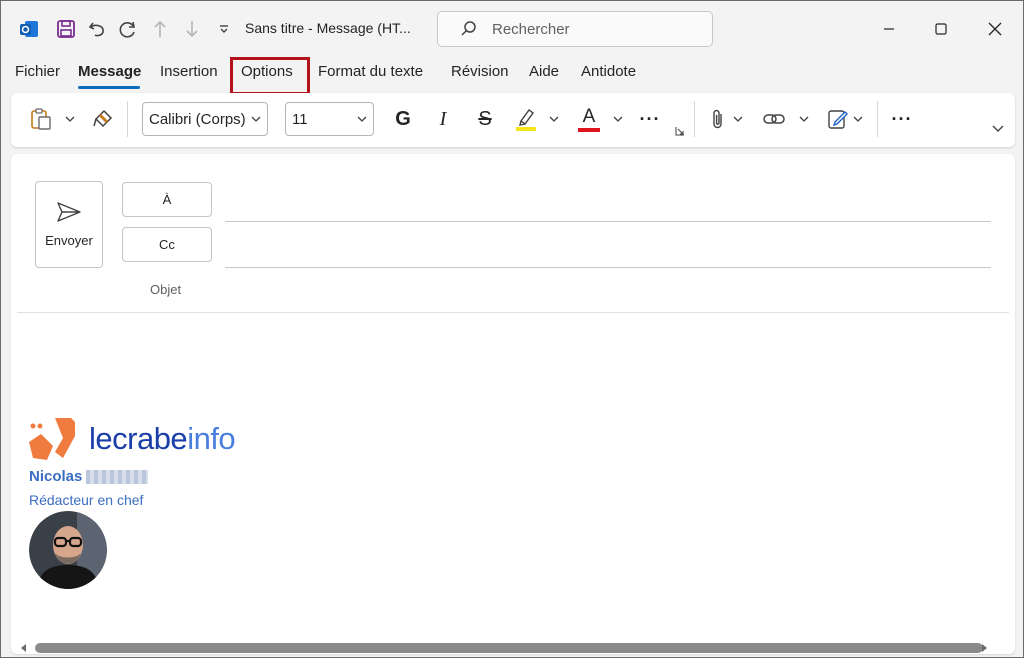 The height and width of the screenshot is (658, 1024). Describe the element at coordinates (680, 131) in the screenshot. I see `dialog-launcher-icon` at that location.